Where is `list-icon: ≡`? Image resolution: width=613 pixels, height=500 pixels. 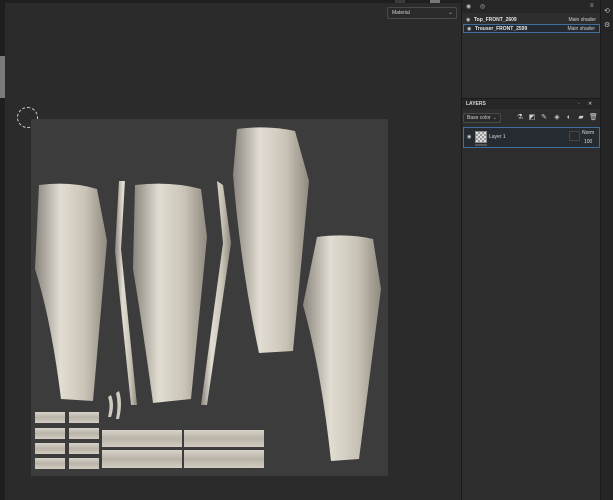
list-icon: ≡ is located at coordinates (592, 6).